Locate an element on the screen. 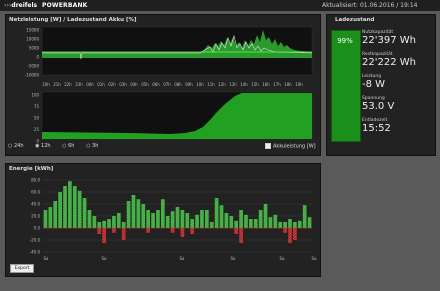 The width and height of the screenshot is (440, 291). energy-tick-label: 0.0 is located at coordinates (37, 228).